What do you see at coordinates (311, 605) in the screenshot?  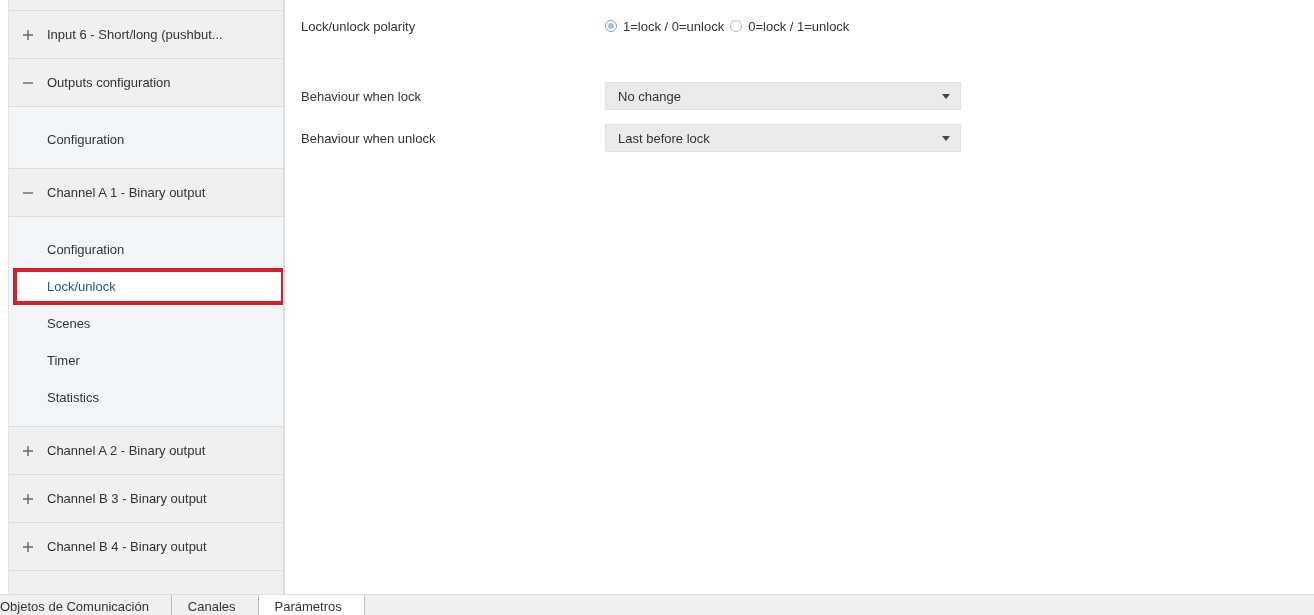 I see `tab: Parámetros` at bounding box center [311, 605].